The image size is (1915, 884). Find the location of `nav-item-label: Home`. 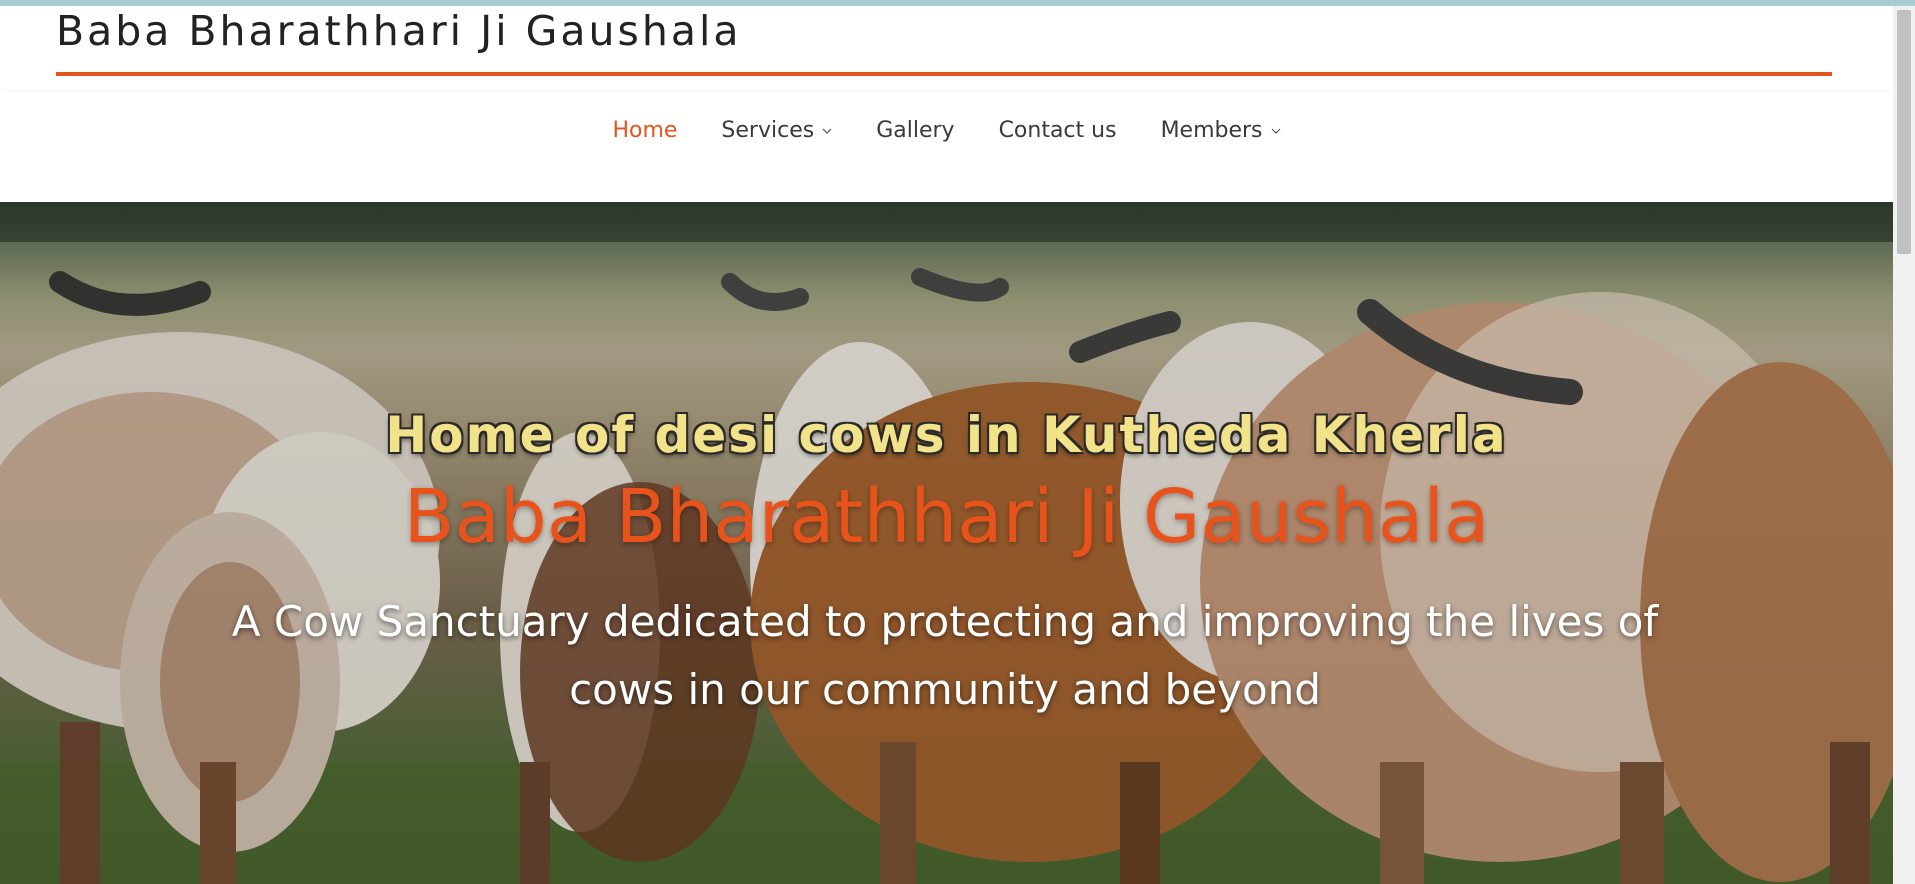

nav-item-label: Home is located at coordinates (645, 130).